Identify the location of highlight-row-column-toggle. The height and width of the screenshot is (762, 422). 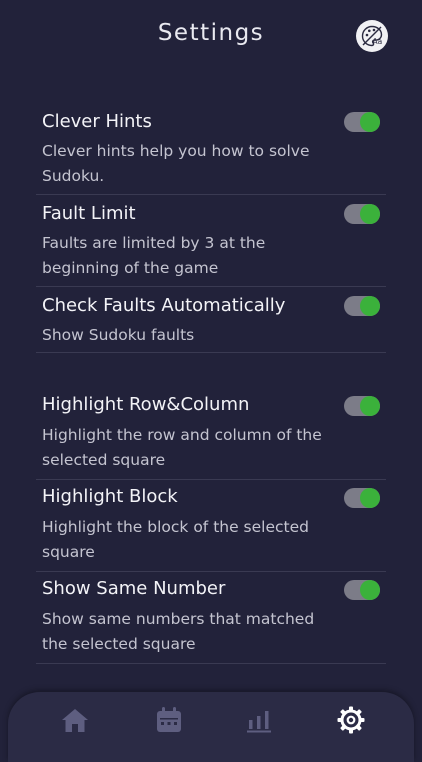
(362, 406).